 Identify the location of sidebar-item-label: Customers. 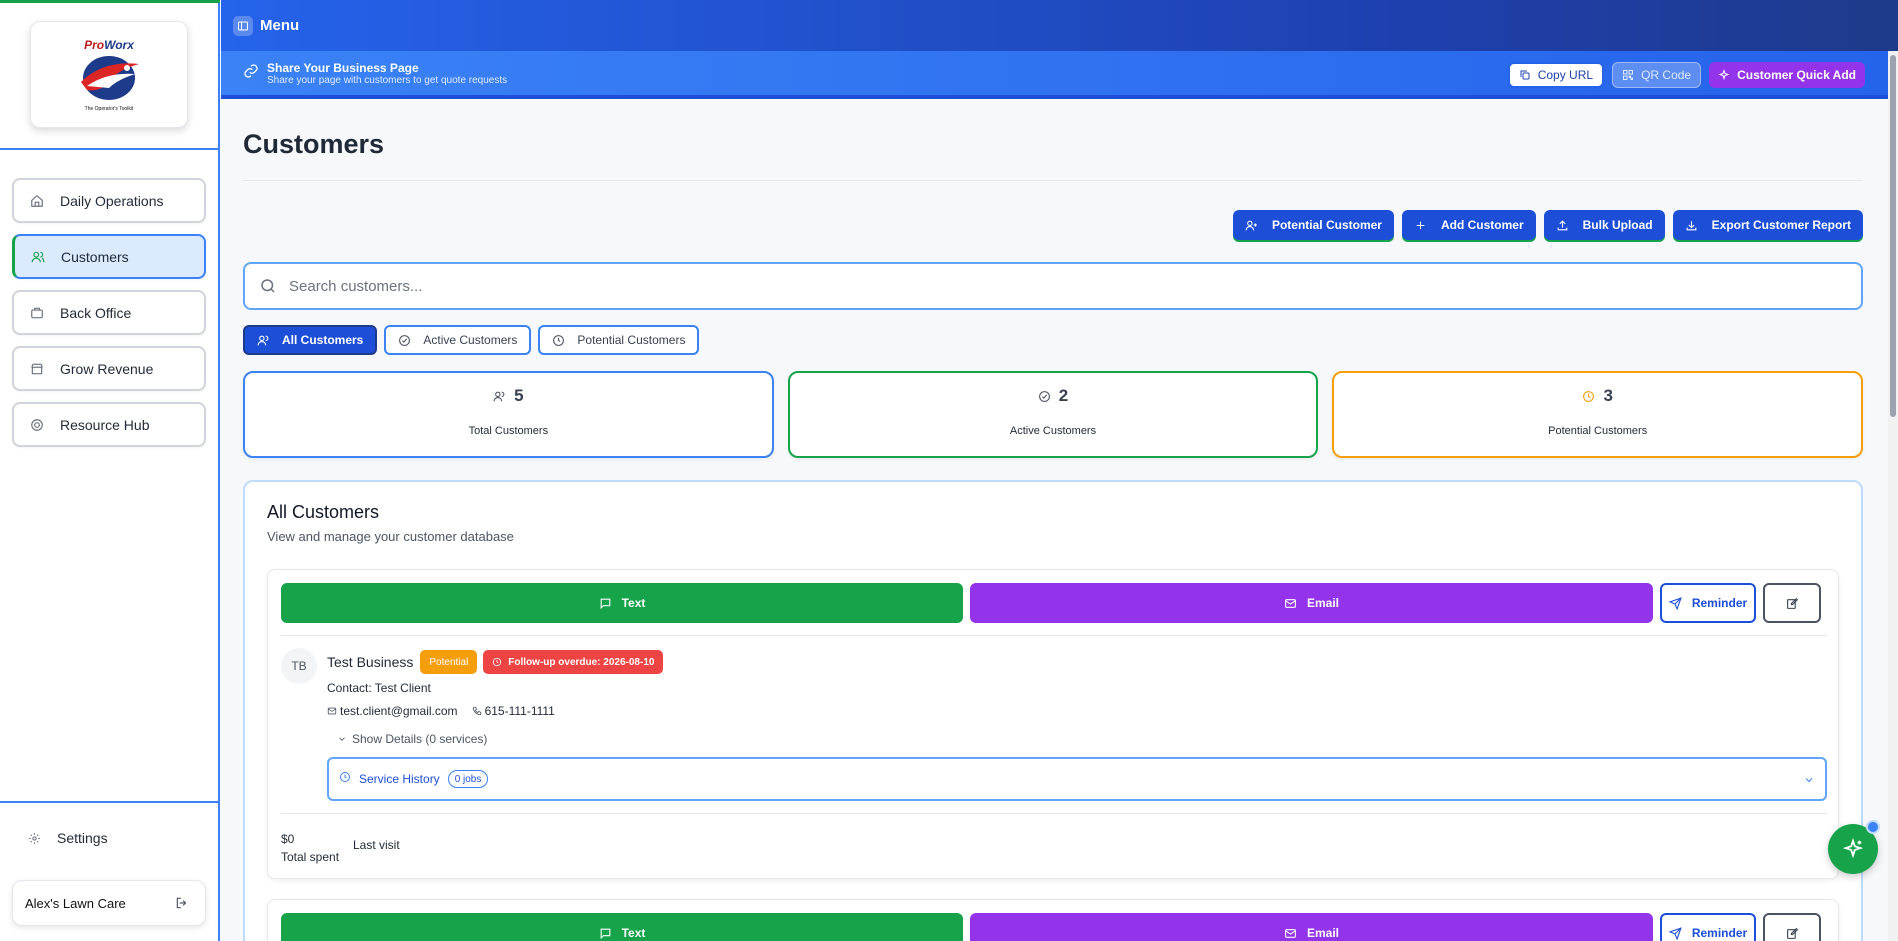
(95, 256).